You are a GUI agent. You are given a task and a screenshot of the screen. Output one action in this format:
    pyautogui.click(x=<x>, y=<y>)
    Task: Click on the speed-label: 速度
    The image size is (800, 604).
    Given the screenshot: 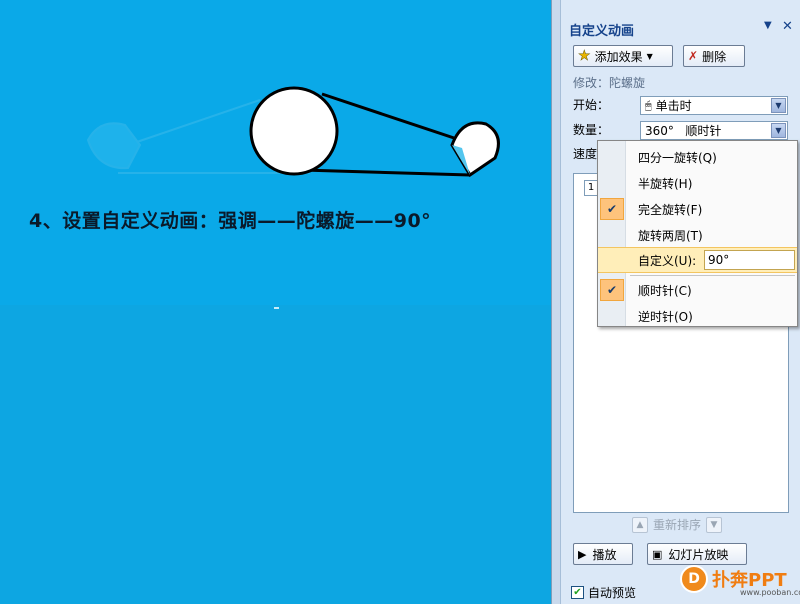 What is the action you would take?
    pyautogui.click(x=585, y=154)
    